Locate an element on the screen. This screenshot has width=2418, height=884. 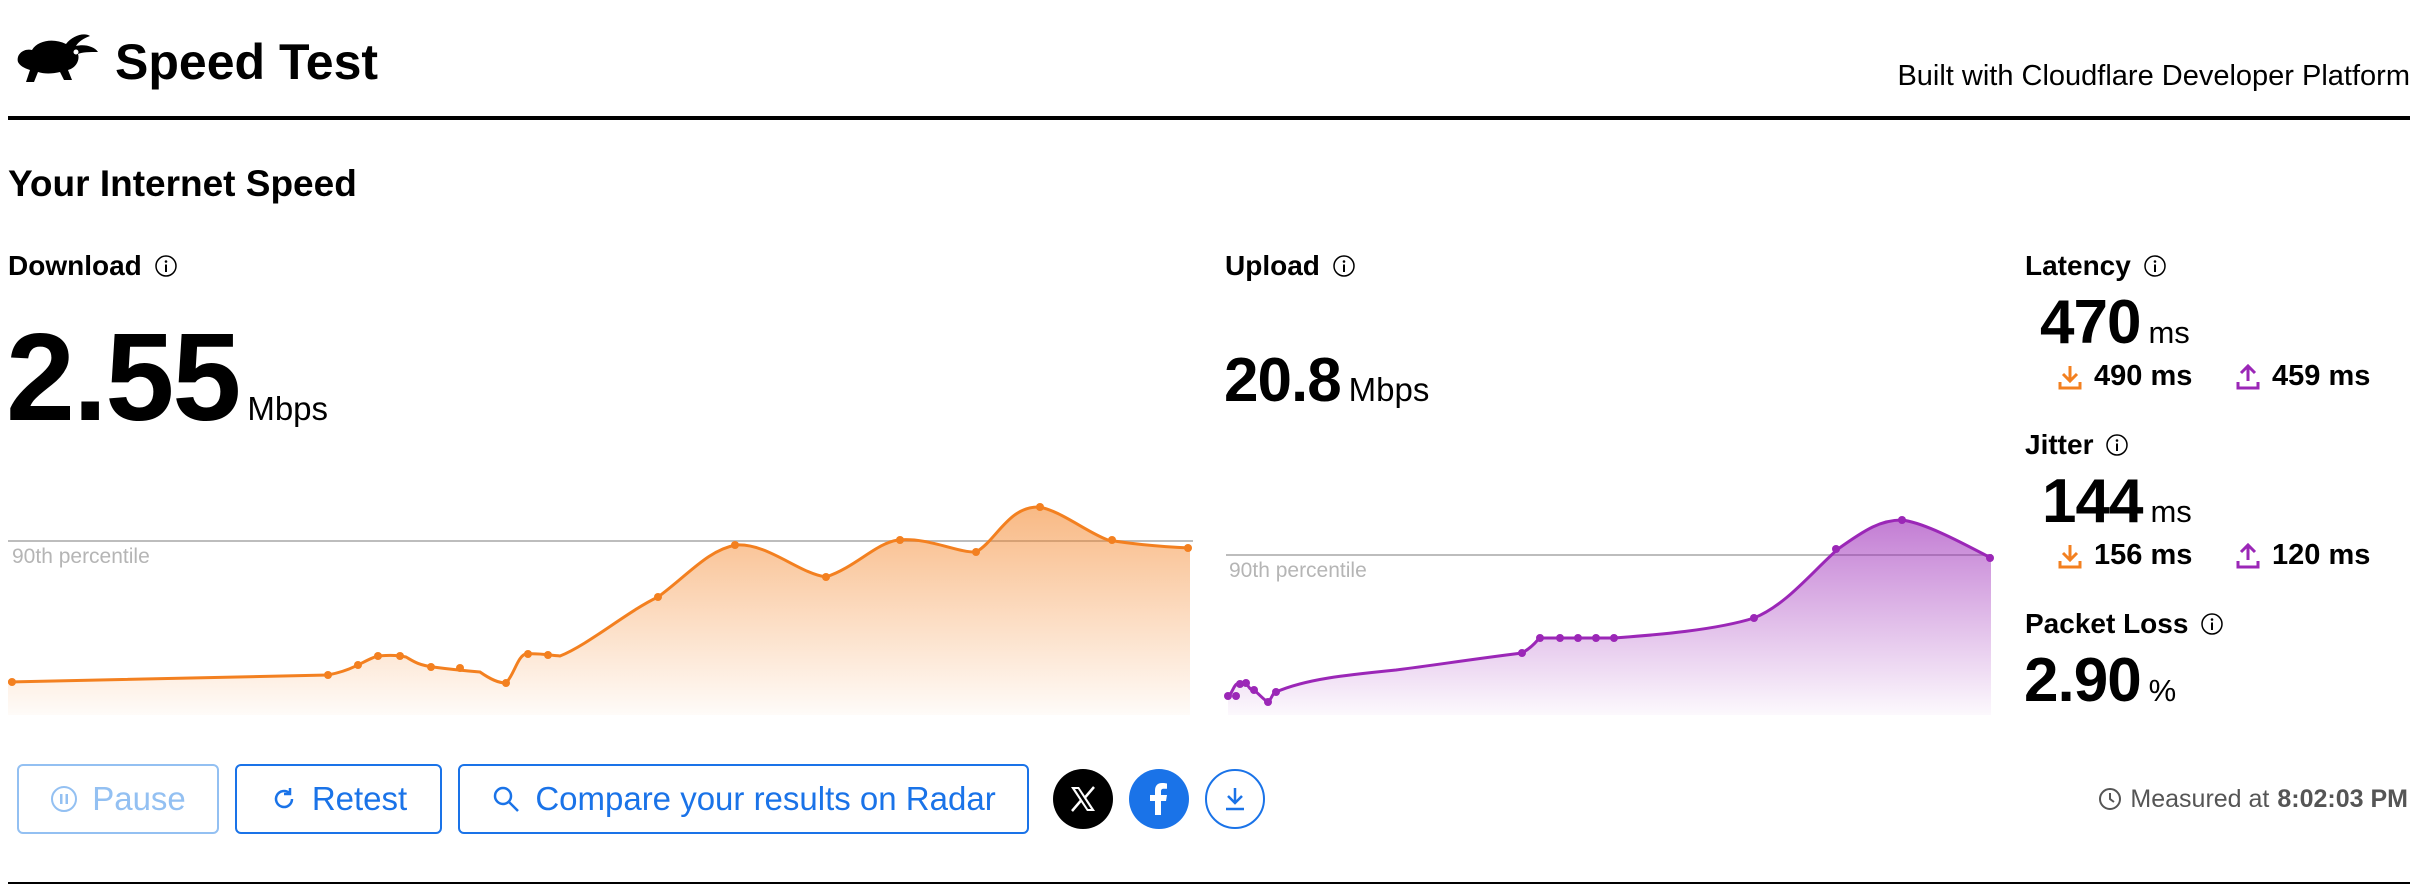
latency-unit: ms is located at coordinates (2169, 332).